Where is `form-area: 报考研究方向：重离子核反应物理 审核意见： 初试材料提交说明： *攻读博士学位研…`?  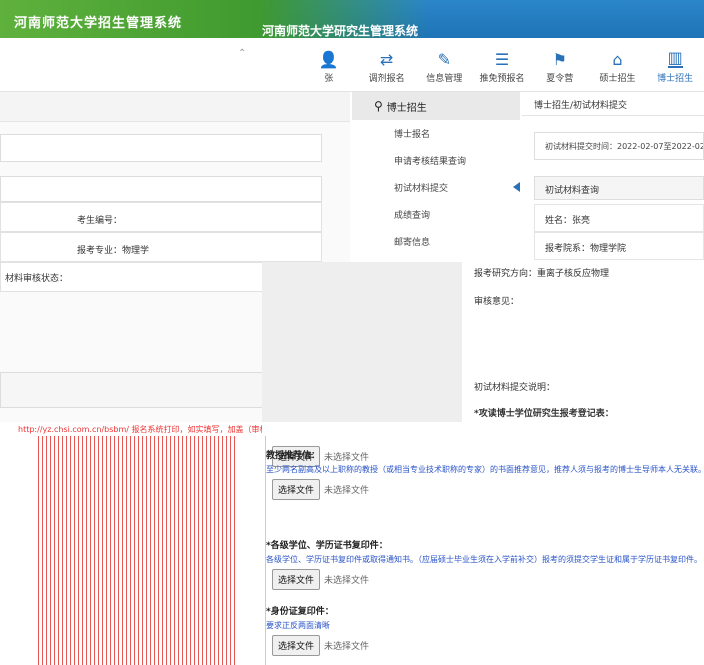 form-area: 报考研究方向：重离子核反应物理 审核意见： 初试材料提交说明： *攻读博士学位研… is located at coordinates (584, 342).